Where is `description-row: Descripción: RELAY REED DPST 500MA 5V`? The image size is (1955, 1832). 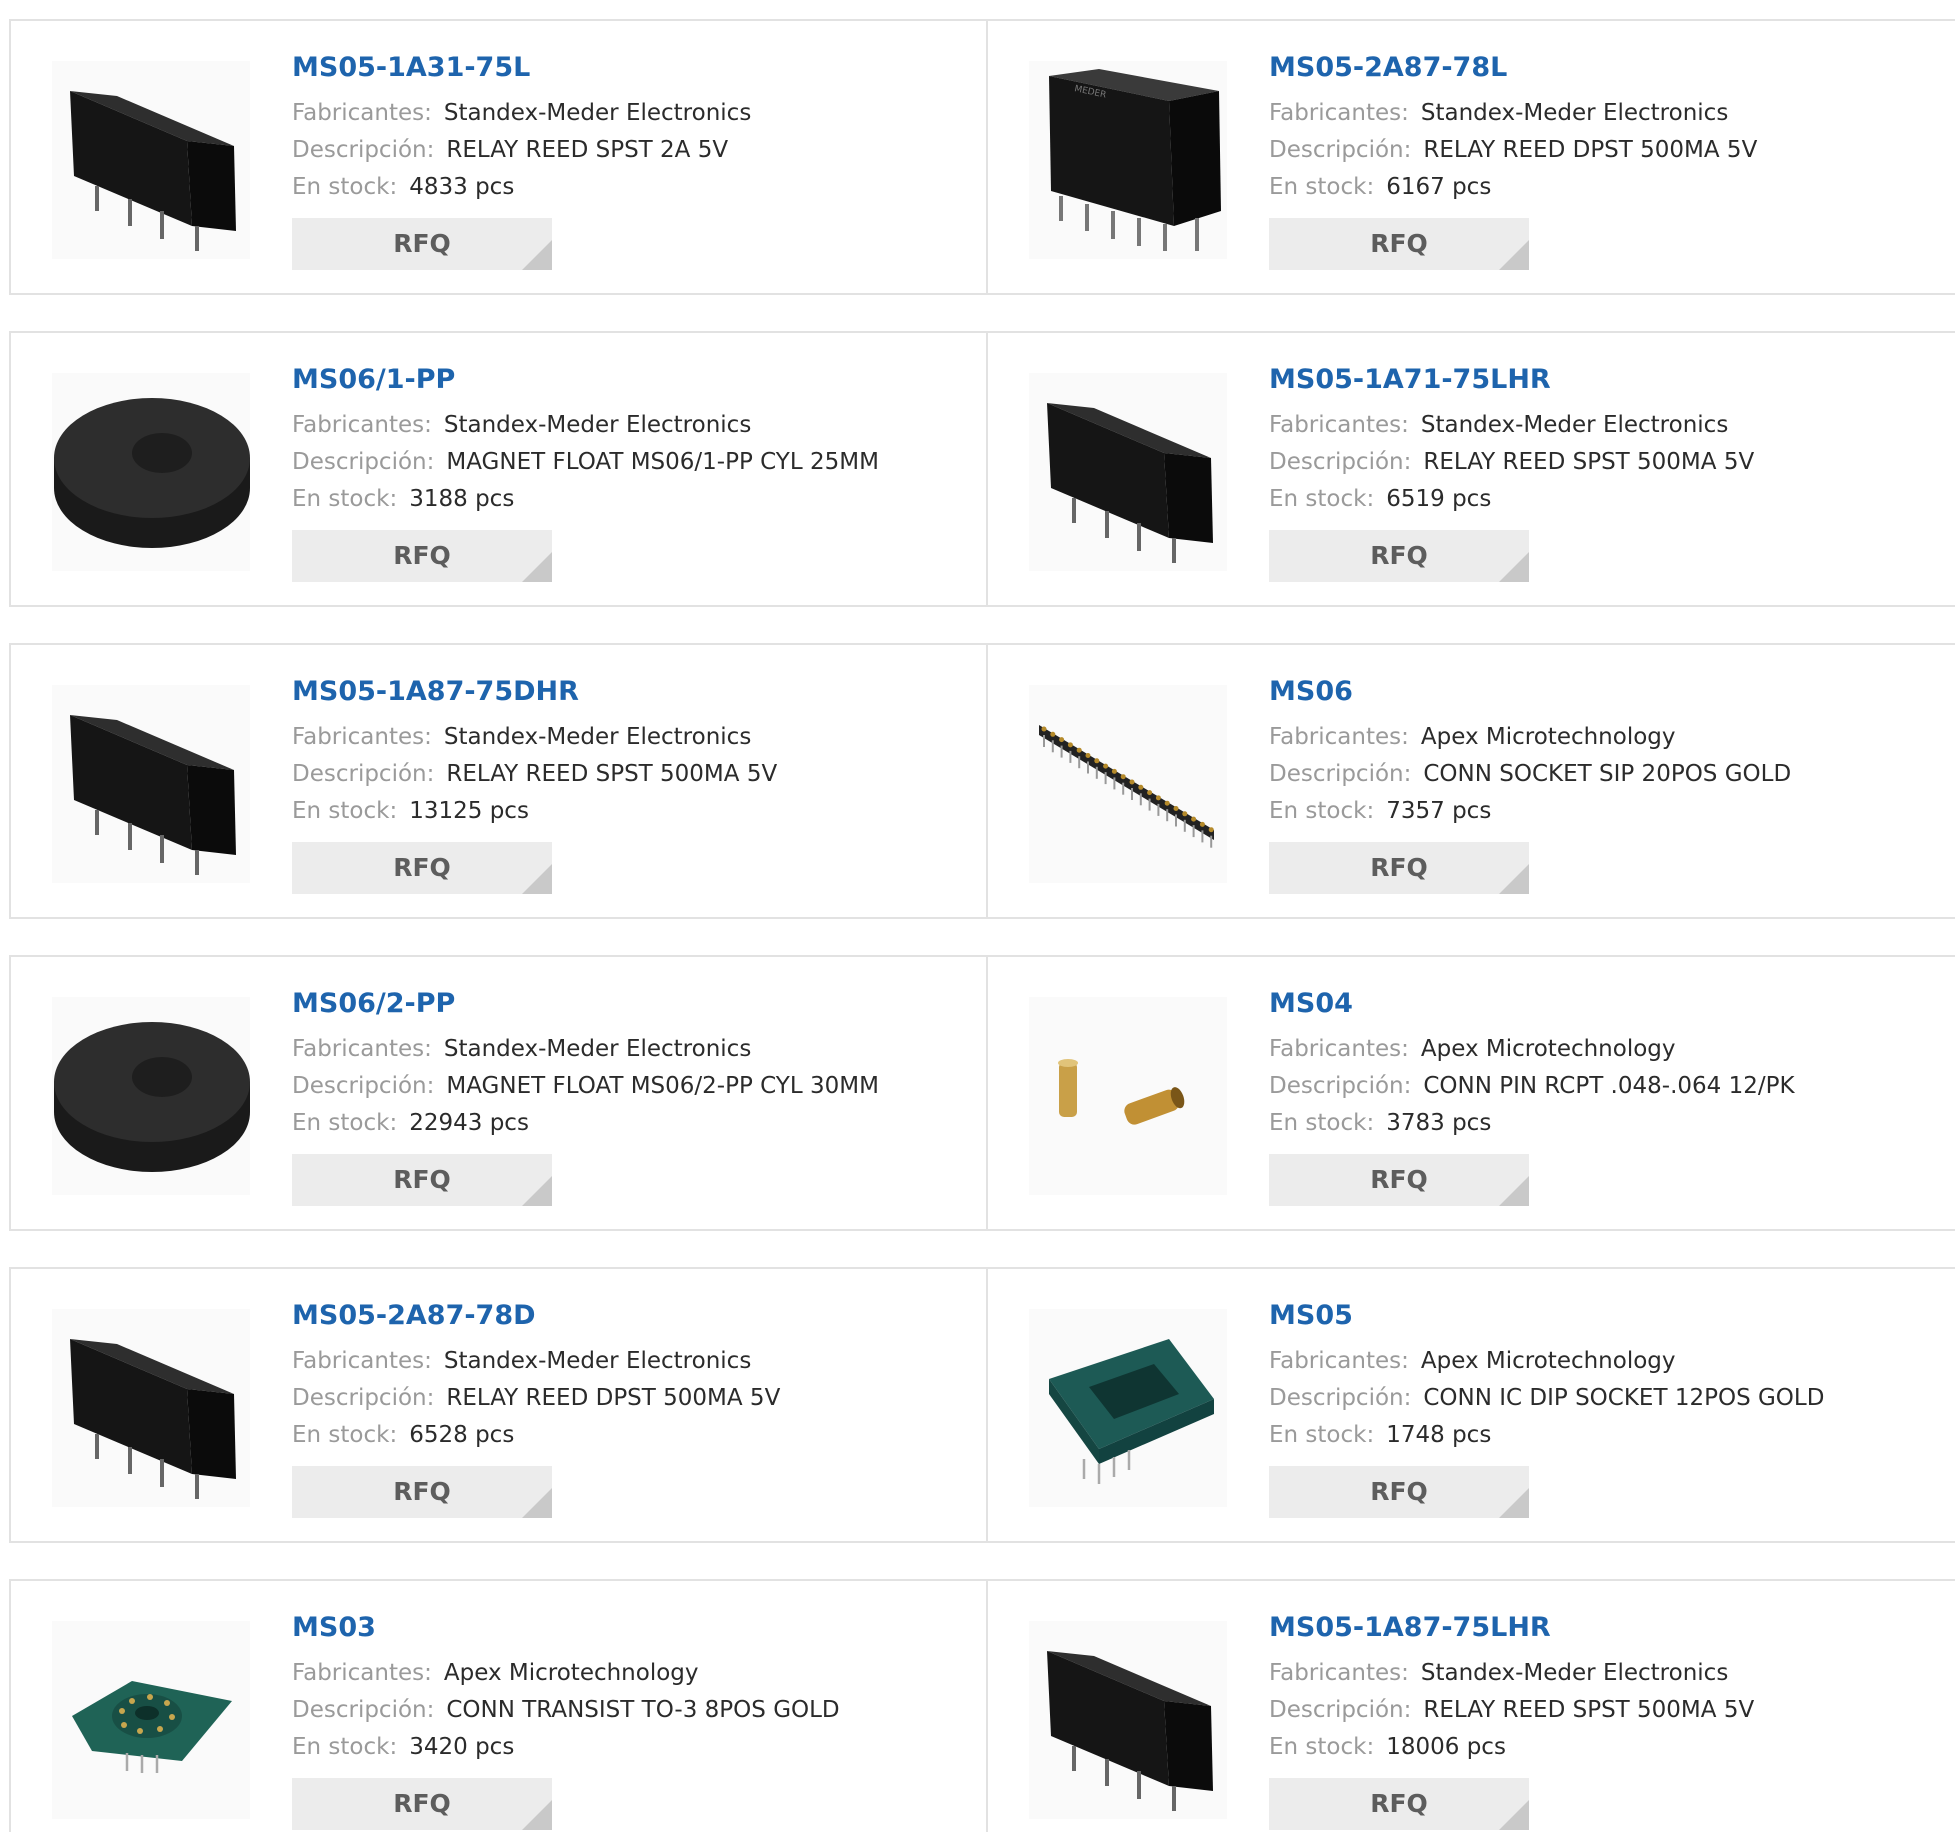
description-row: Descripción: RELAY REED DPST 500MA 5V is located at coordinates (1599, 150).